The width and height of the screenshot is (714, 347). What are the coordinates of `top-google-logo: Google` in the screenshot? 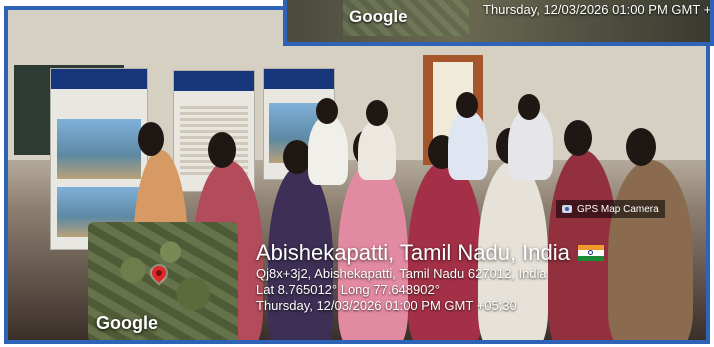 It's located at (378, 16).